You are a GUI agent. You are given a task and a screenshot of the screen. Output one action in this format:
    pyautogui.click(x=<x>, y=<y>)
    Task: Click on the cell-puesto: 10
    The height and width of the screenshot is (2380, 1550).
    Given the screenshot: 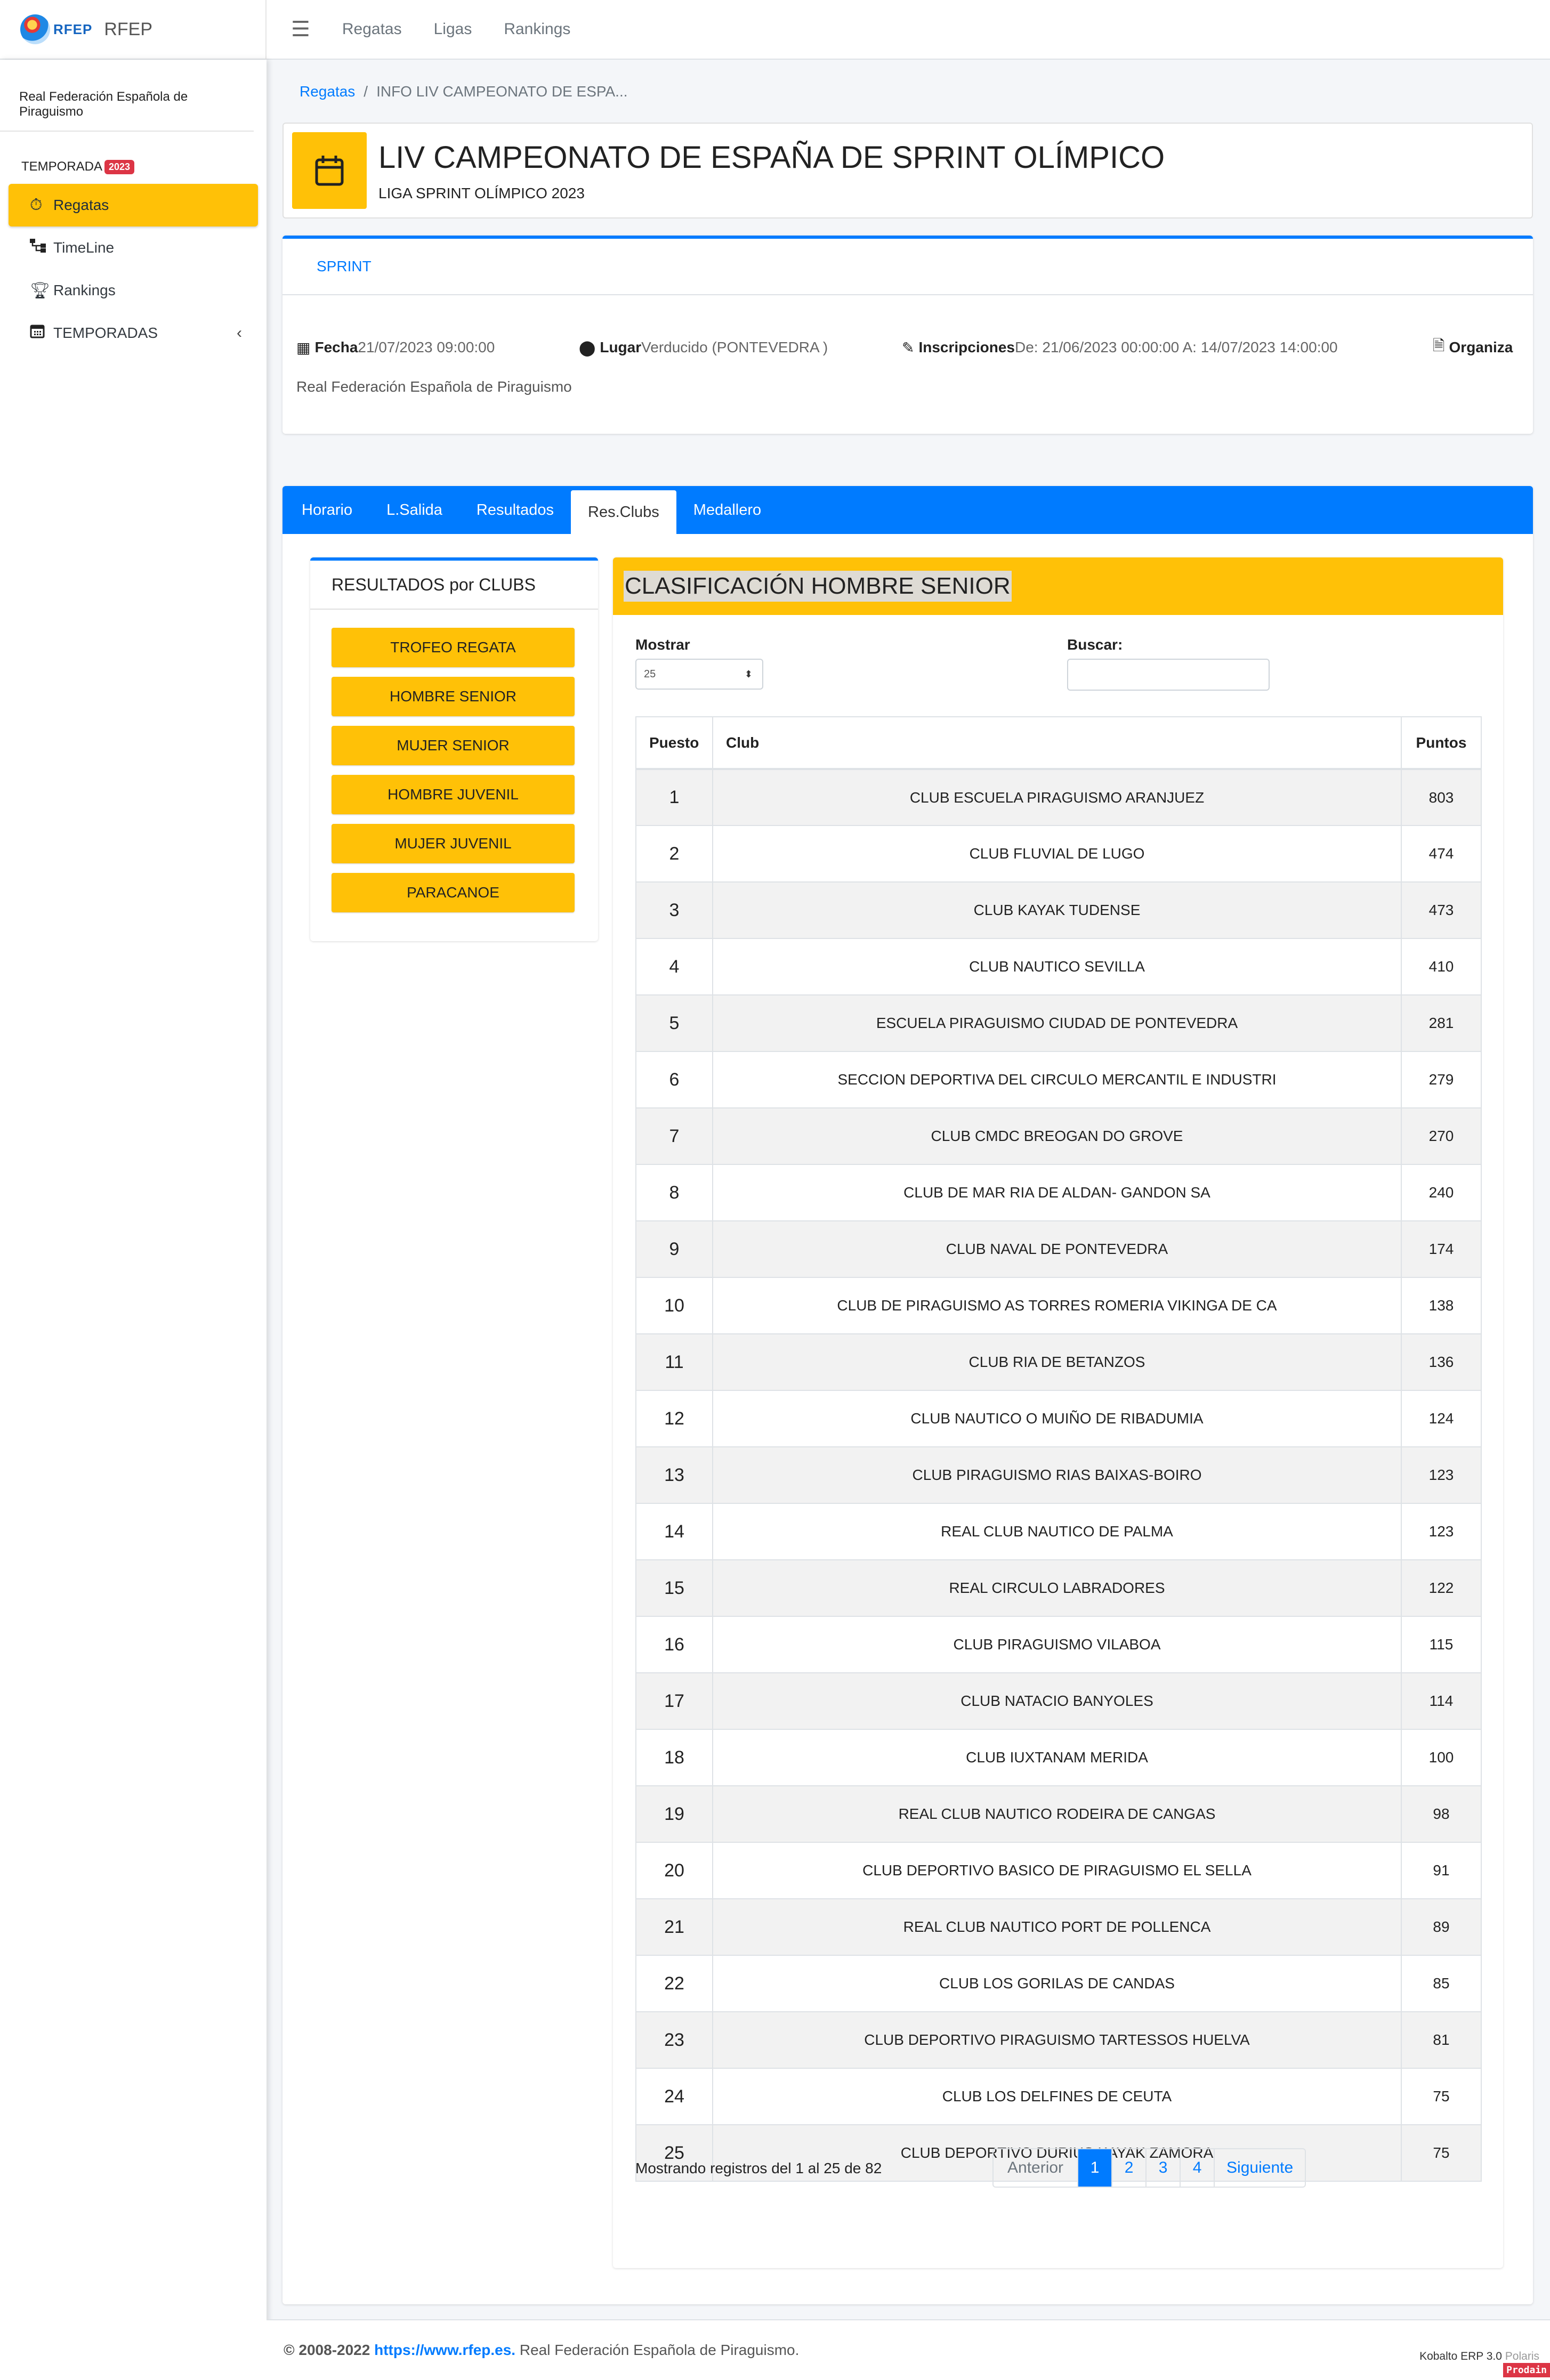 What is the action you would take?
    pyautogui.click(x=674, y=1305)
    